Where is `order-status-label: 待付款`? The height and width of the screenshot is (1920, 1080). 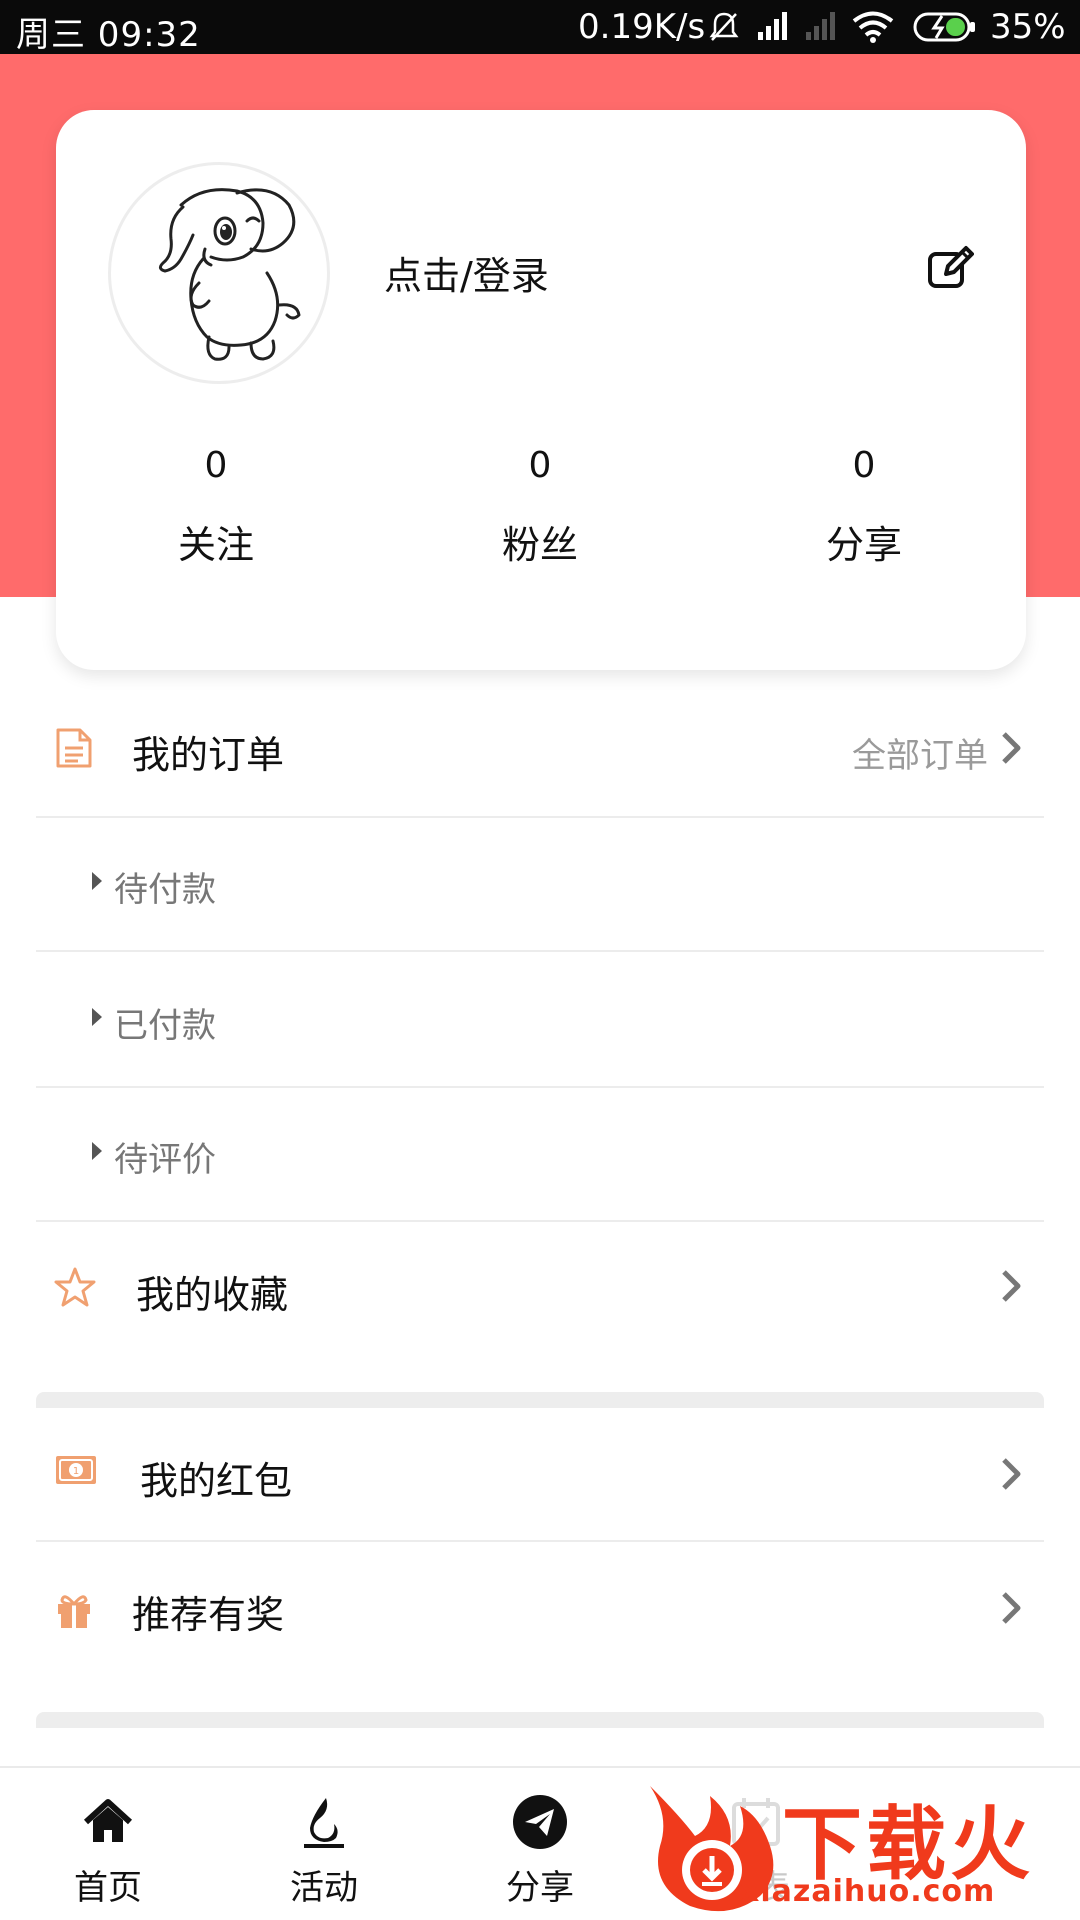 order-status-label: 待付款 is located at coordinates (165, 890).